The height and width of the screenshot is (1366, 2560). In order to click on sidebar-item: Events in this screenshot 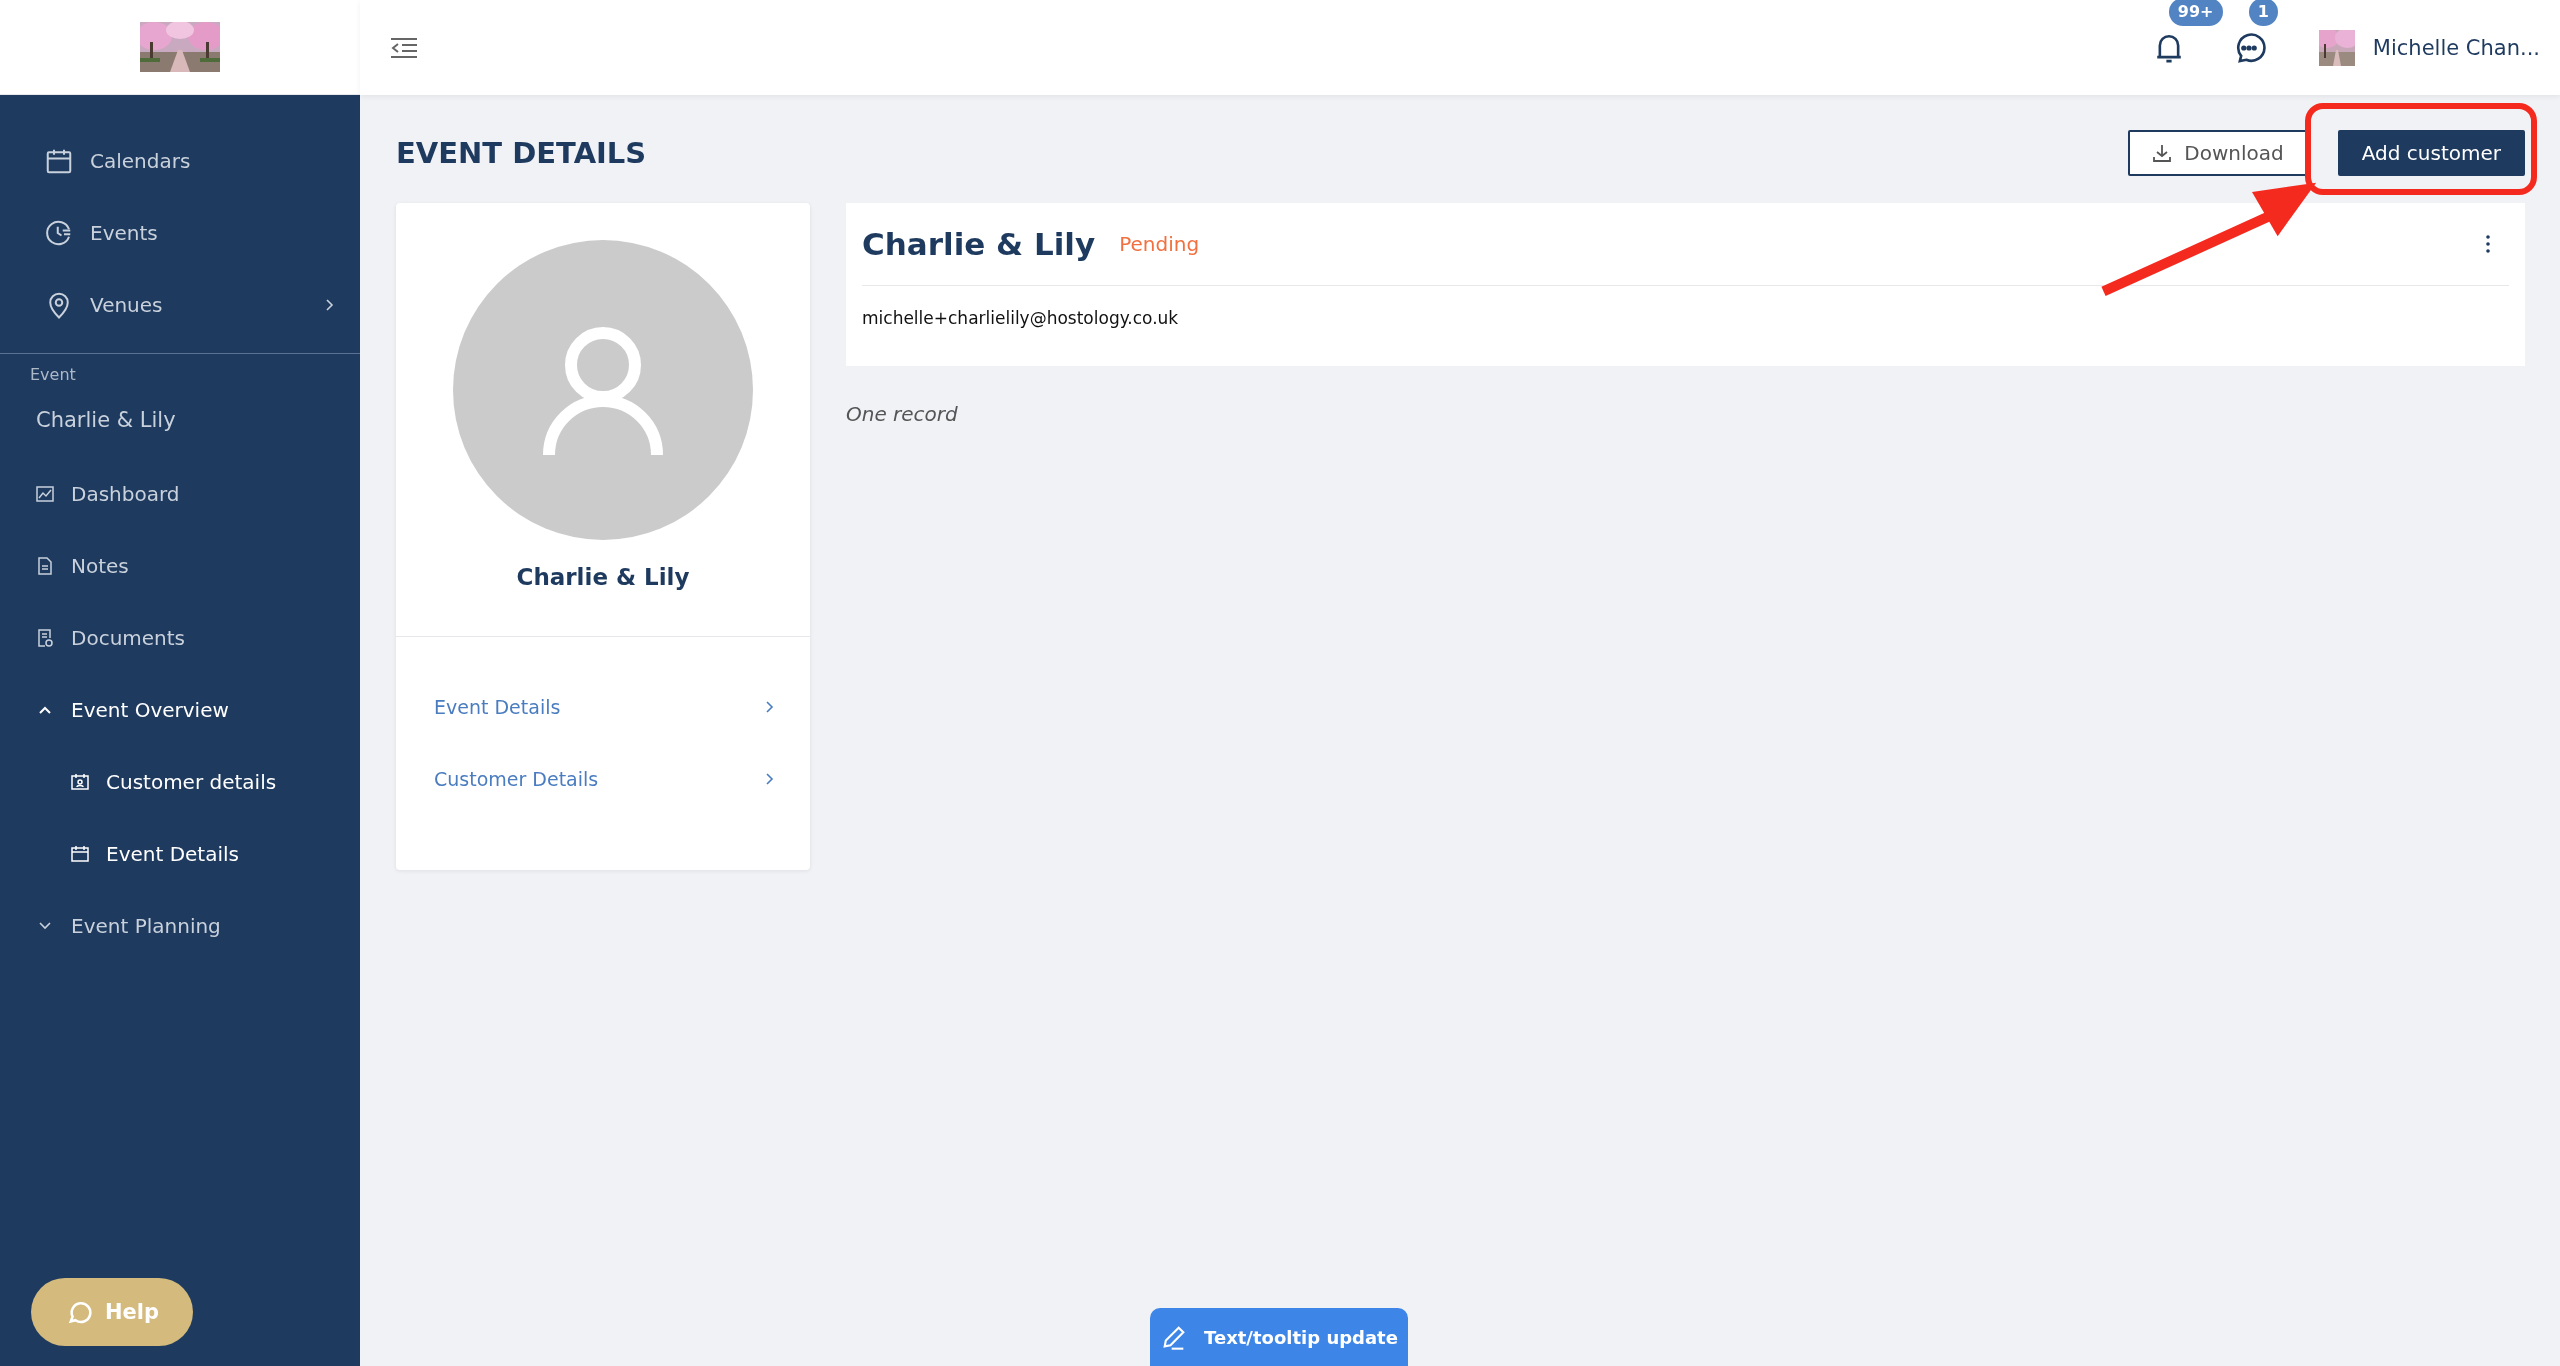, I will do `click(180, 233)`.